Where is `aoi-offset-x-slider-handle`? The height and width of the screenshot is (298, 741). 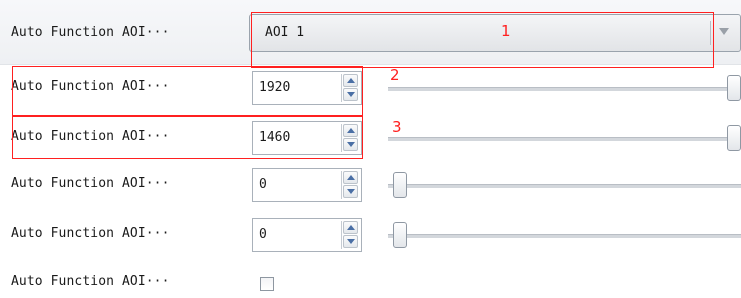 aoi-offset-x-slider-handle is located at coordinates (400, 185).